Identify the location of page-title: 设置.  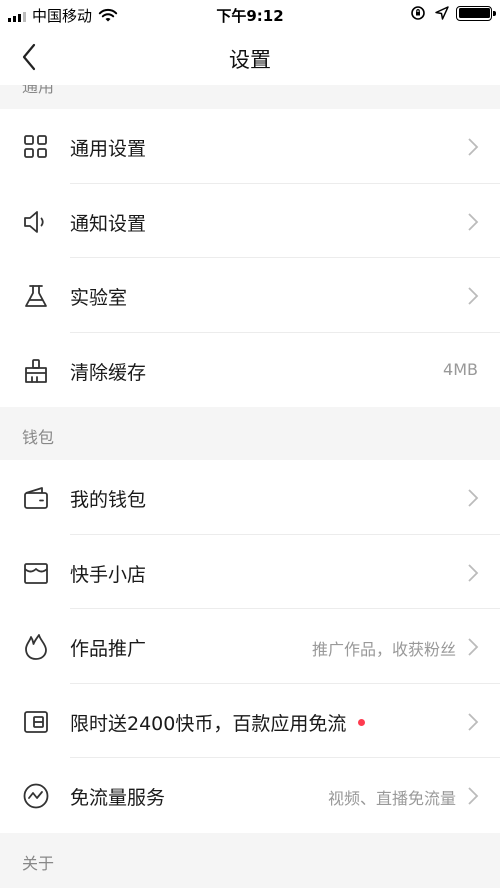
(250, 60).